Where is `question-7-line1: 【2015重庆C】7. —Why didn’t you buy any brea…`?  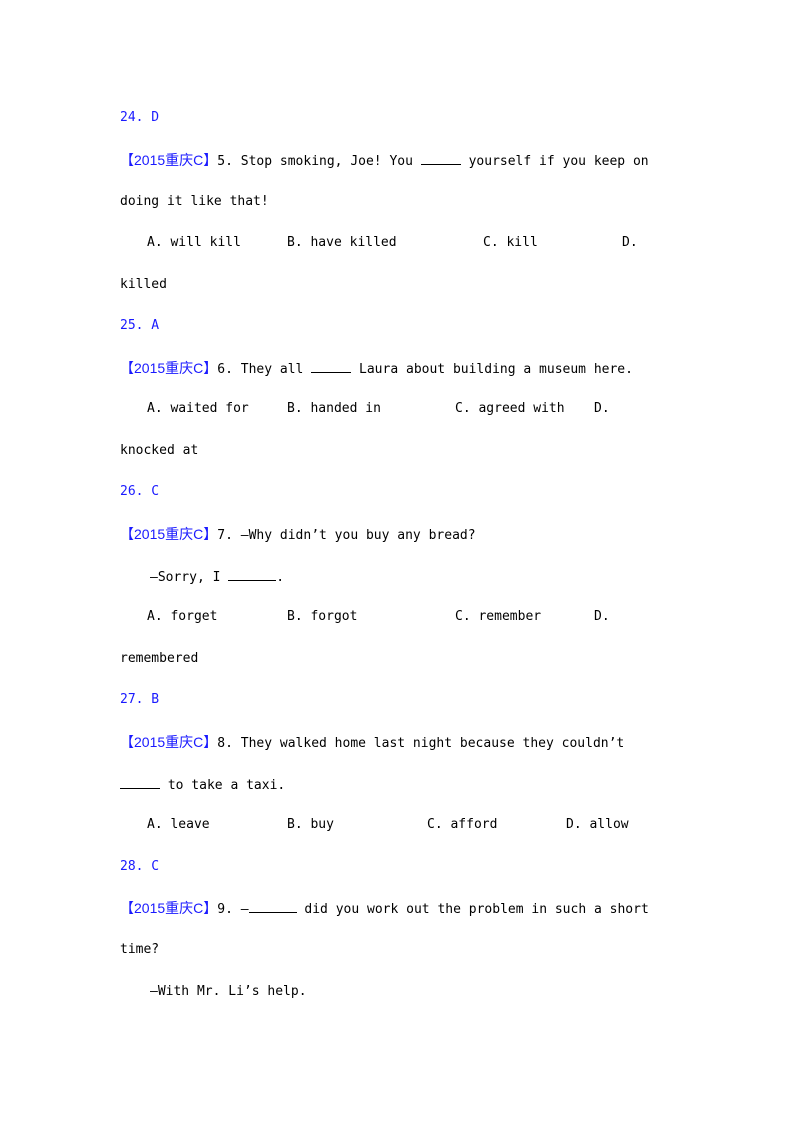 question-7-line1: 【2015重庆C】7. —Why didn’t you buy any brea… is located at coordinates (298, 534).